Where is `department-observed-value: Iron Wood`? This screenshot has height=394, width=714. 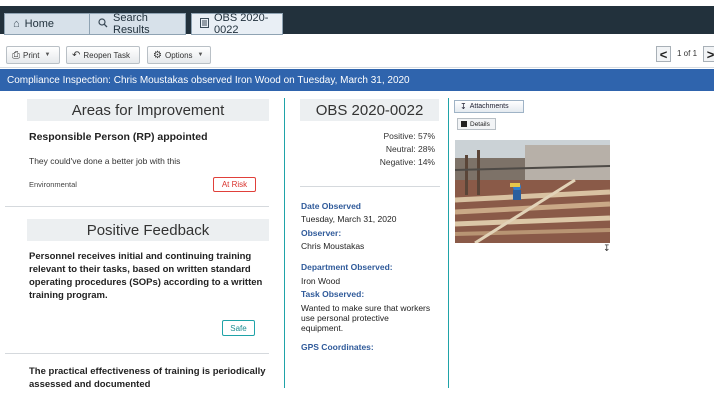
department-observed-value: Iron Wood is located at coordinates (321, 281).